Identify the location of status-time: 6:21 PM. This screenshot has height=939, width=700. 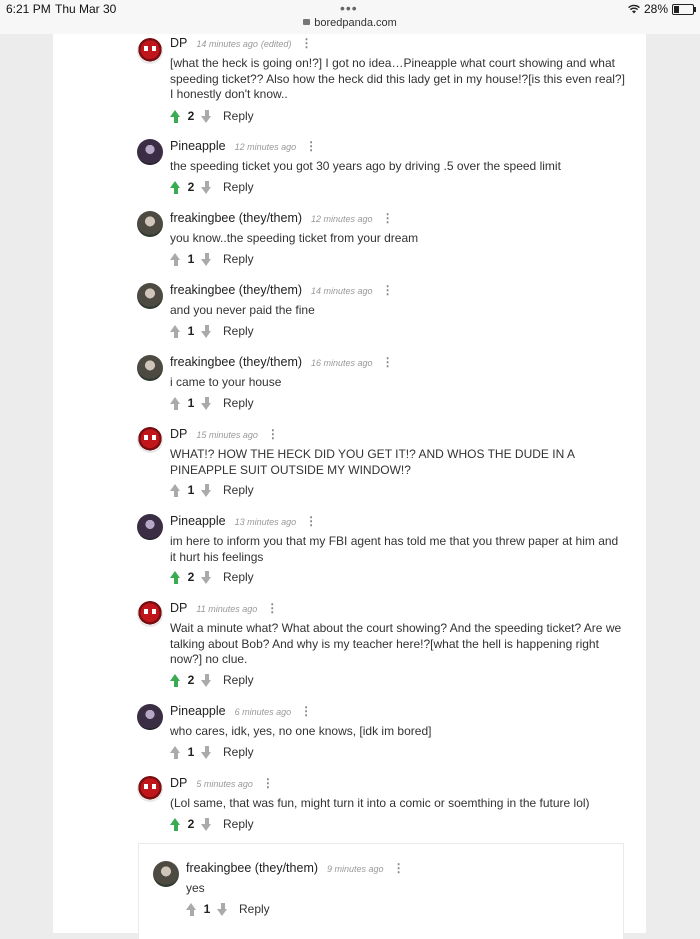
(28, 9).